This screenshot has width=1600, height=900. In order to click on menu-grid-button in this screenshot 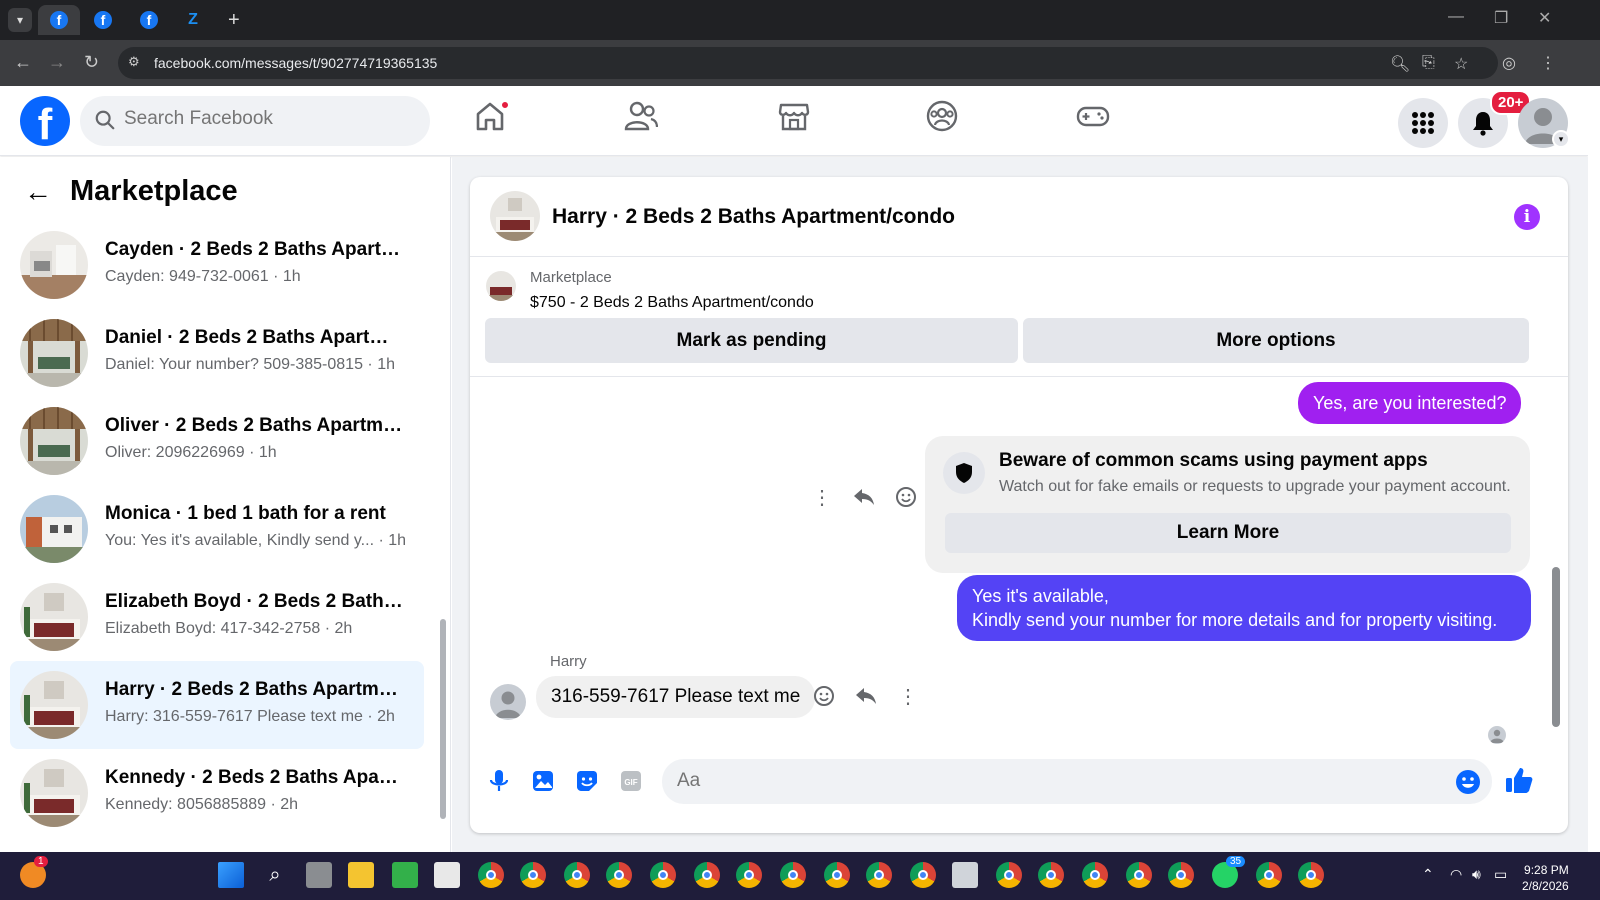, I will do `click(1423, 123)`.